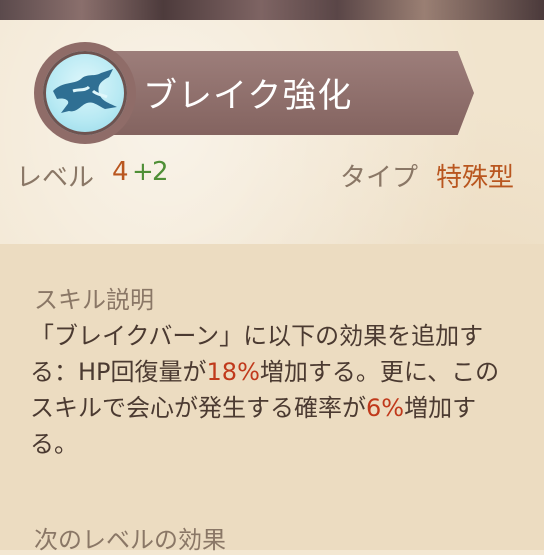 The image size is (544, 555). I want to click on type-label: タイプ, so click(379, 178).